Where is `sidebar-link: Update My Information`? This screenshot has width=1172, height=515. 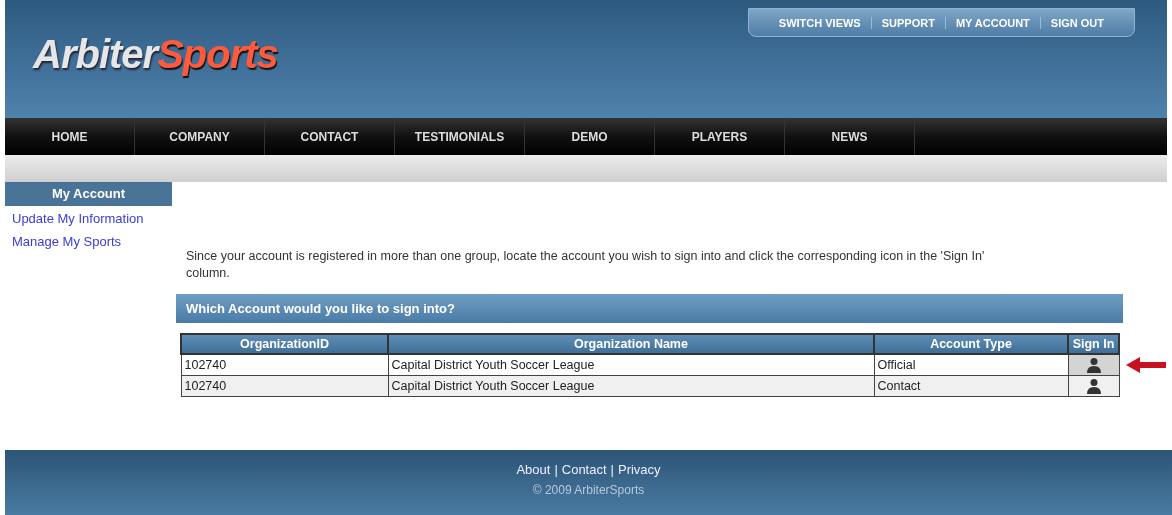 sidebar-link: Update My Information is located at coordinates (88, 218).